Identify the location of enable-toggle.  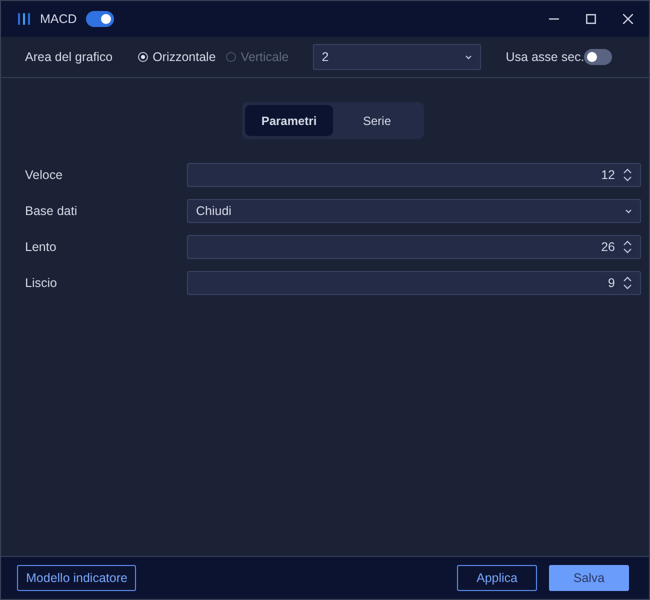
(100, 19).